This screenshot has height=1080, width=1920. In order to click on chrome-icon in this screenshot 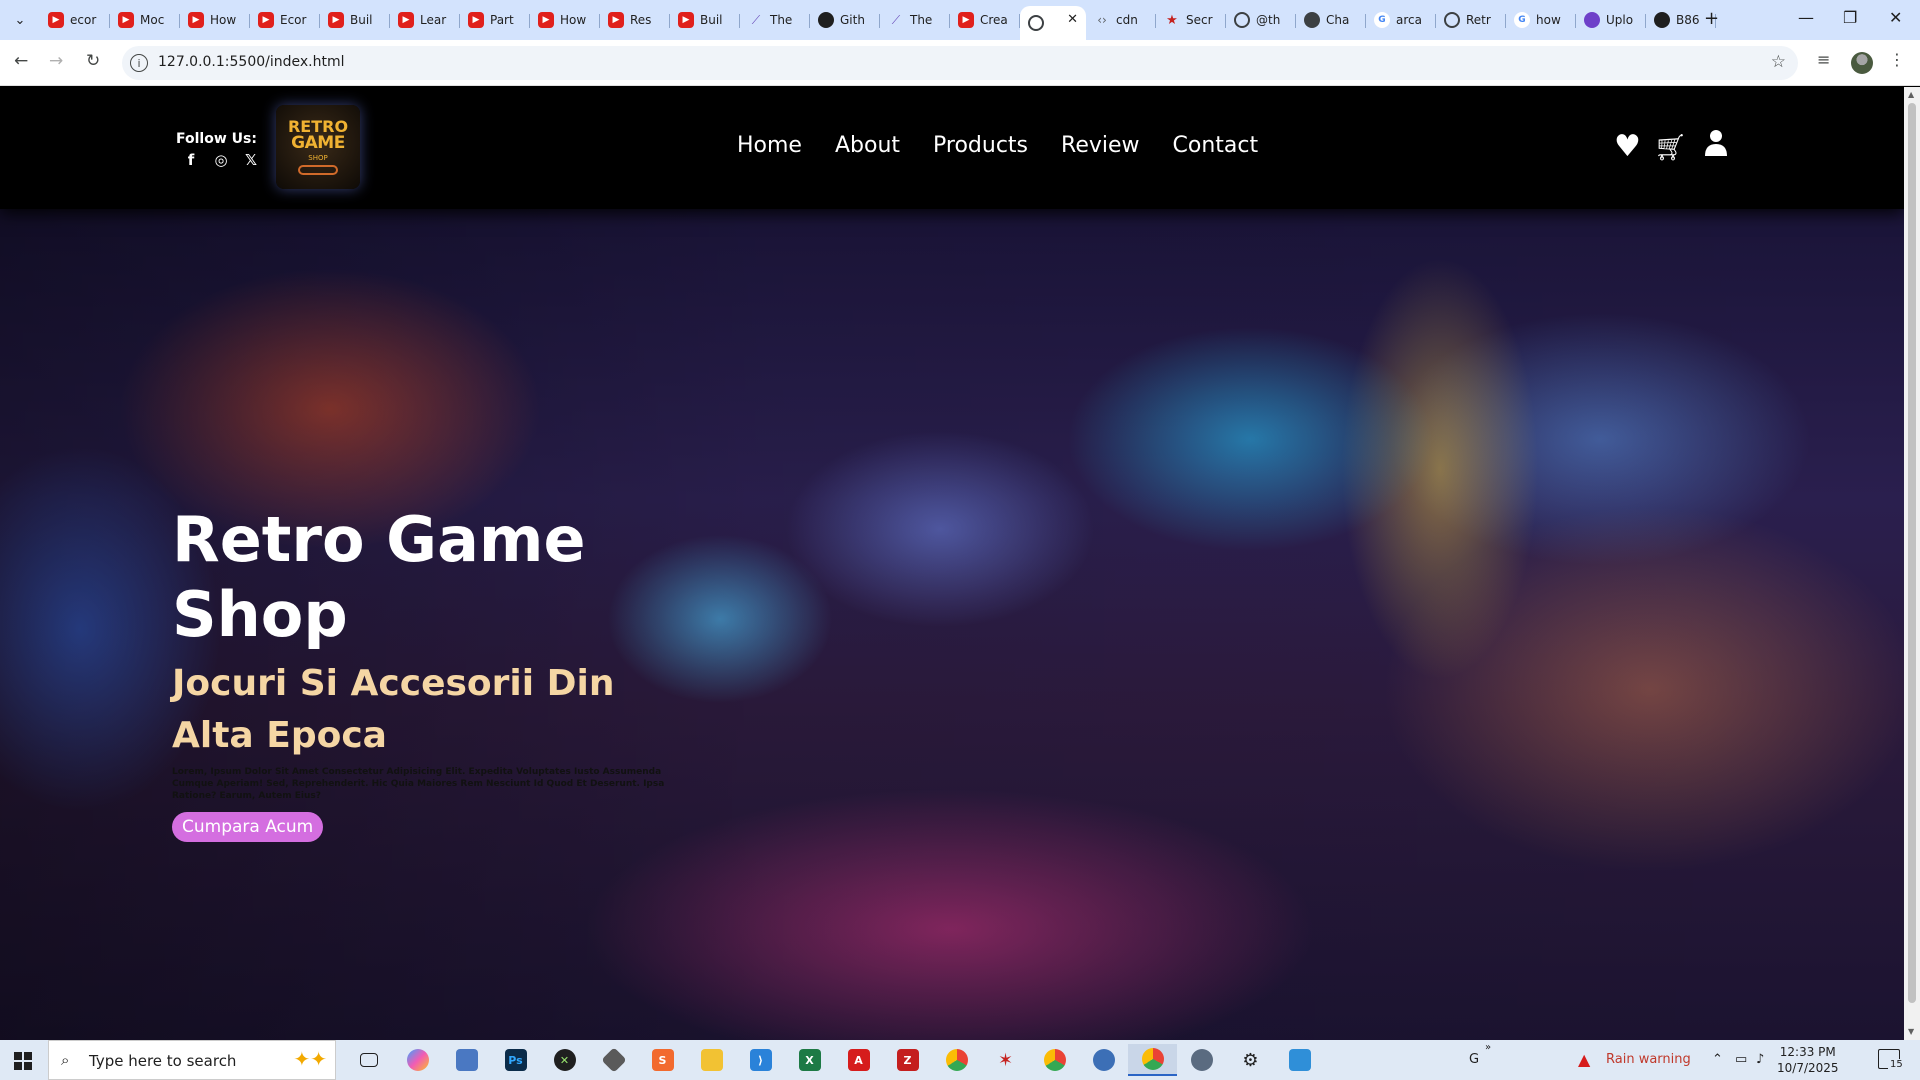, I will do `click(956, 1060)`.